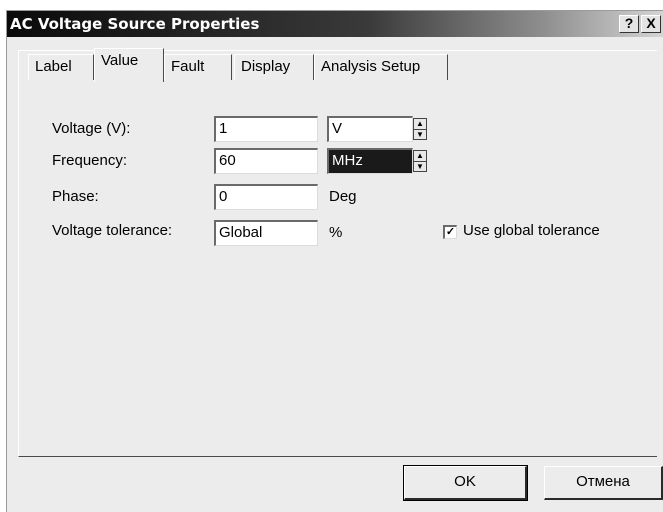 The image size is (663, 512). I want to click on voltage-unit-spinner: ▲ ▼, so click(420, 129).